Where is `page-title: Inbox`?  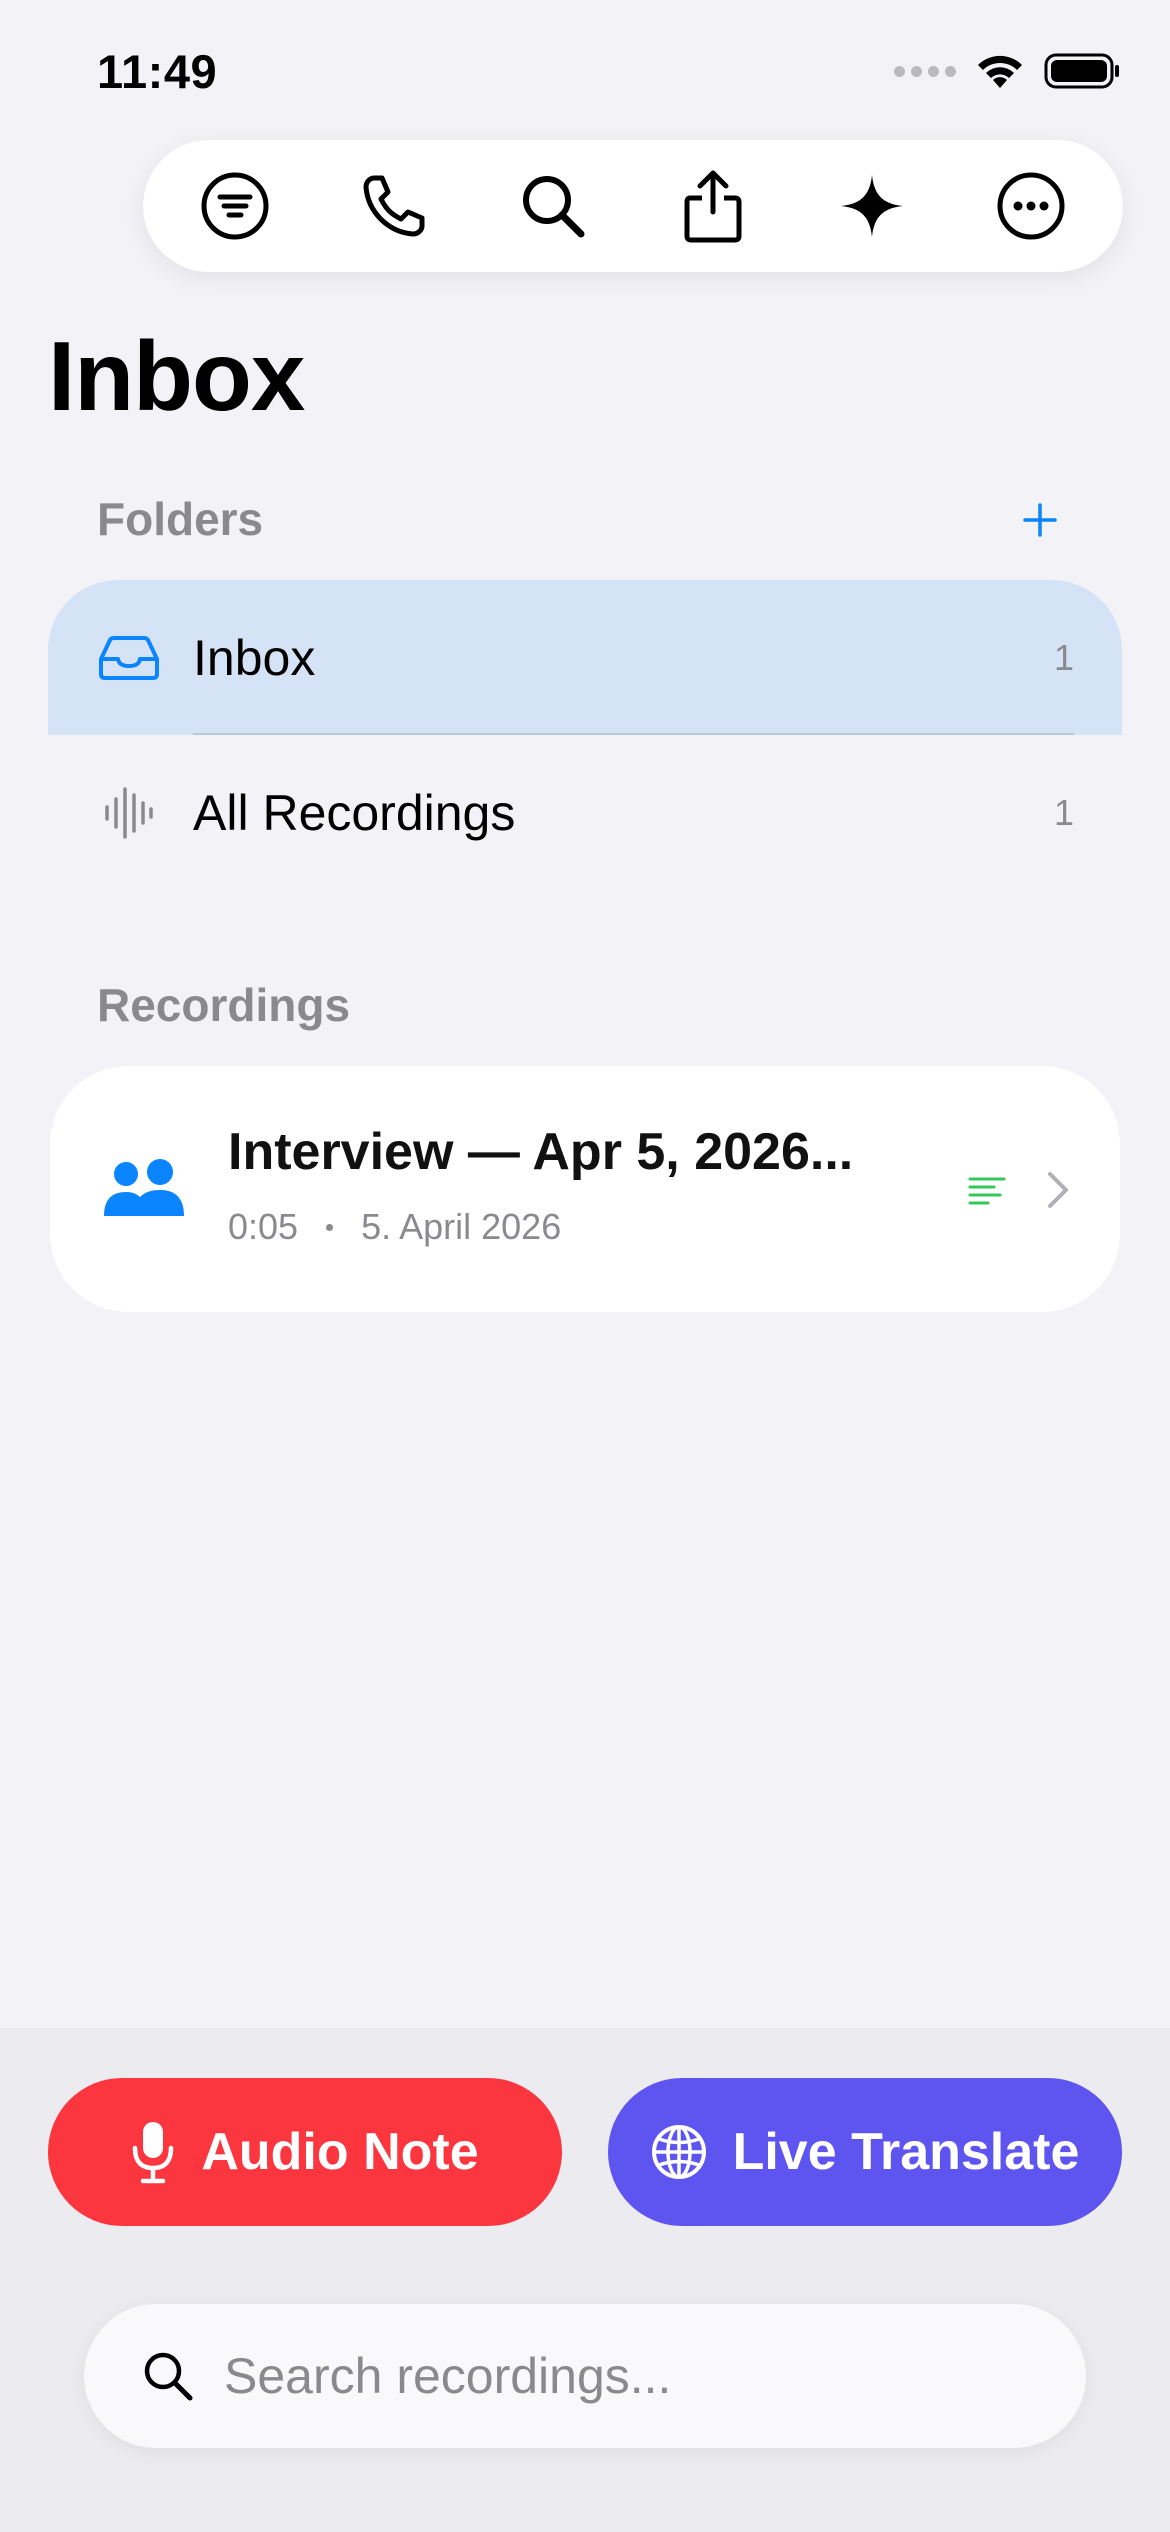 page-title: Inbox is located at coordinates (176, 376).